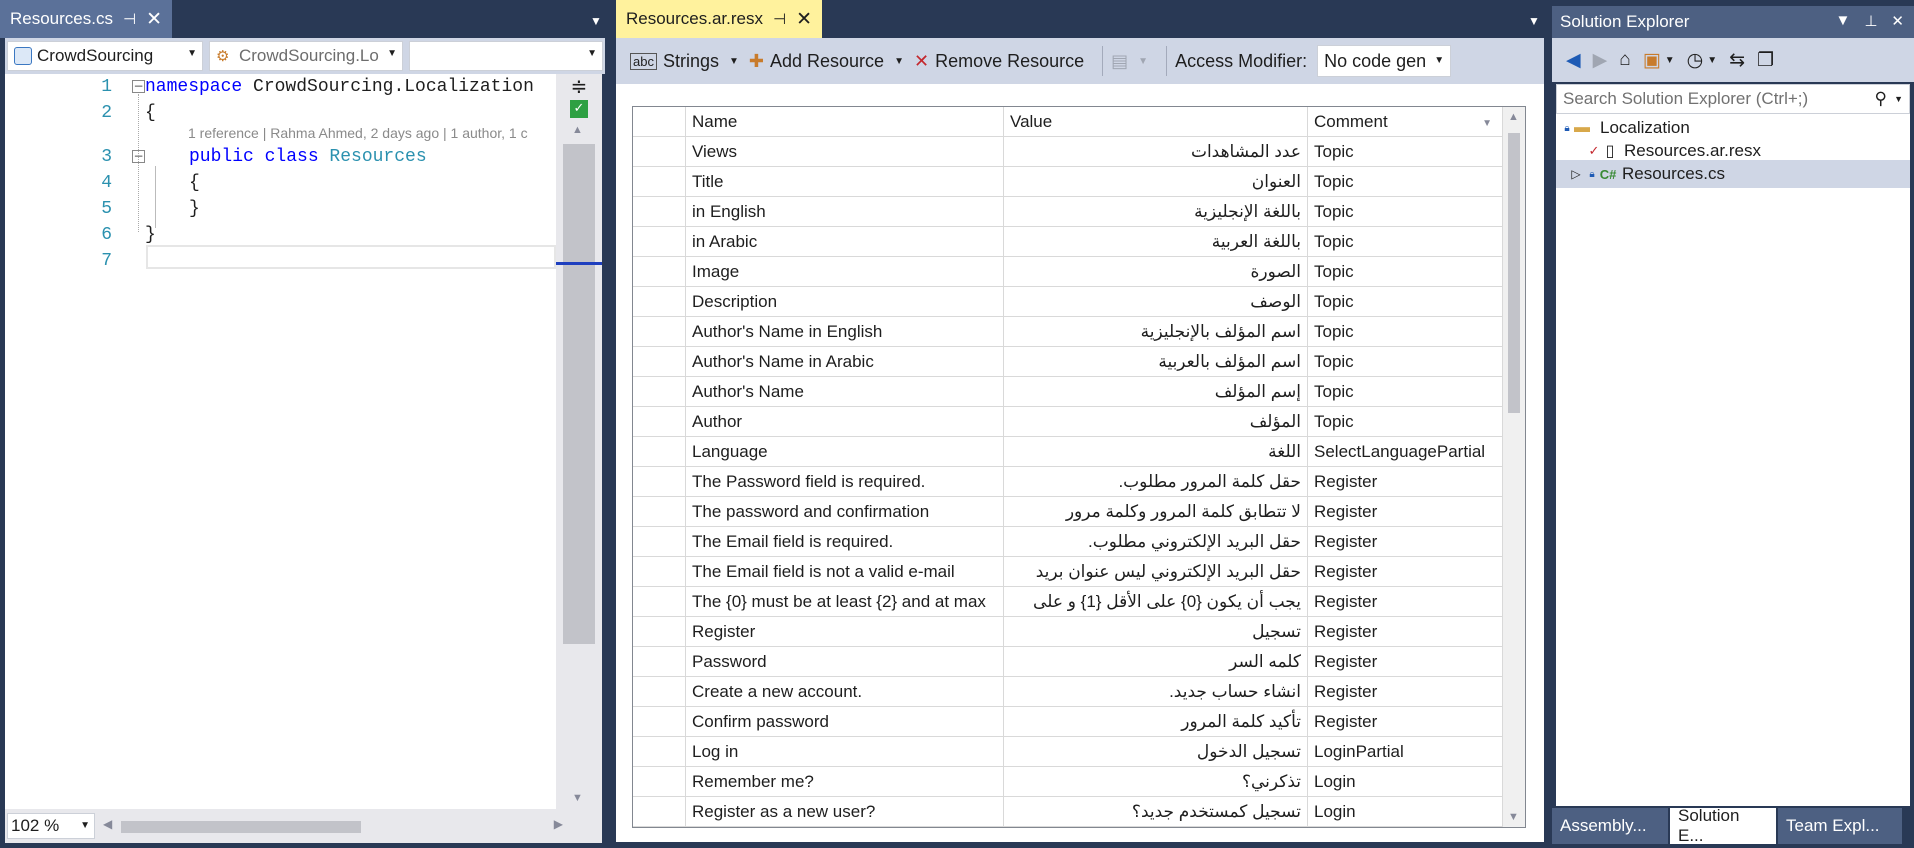 The image size is (1914, 848). What do you see at coordinates (1156, 782) in the screenshot?
I see `cell-value: تذكرني؟` at bounding box center [1156, 782].